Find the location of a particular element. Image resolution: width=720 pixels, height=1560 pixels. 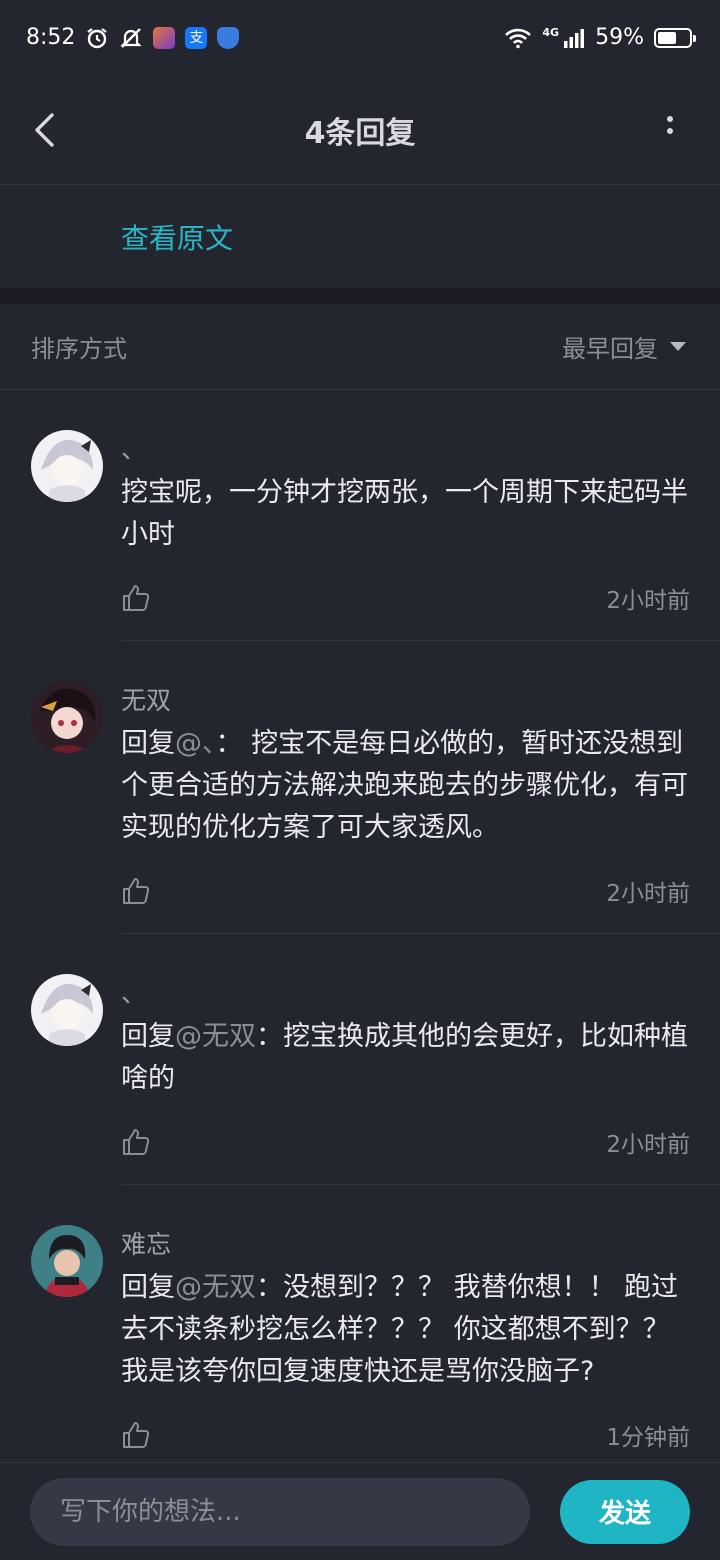

composer-bar: 发送 is located at coordinates (360, 1511).